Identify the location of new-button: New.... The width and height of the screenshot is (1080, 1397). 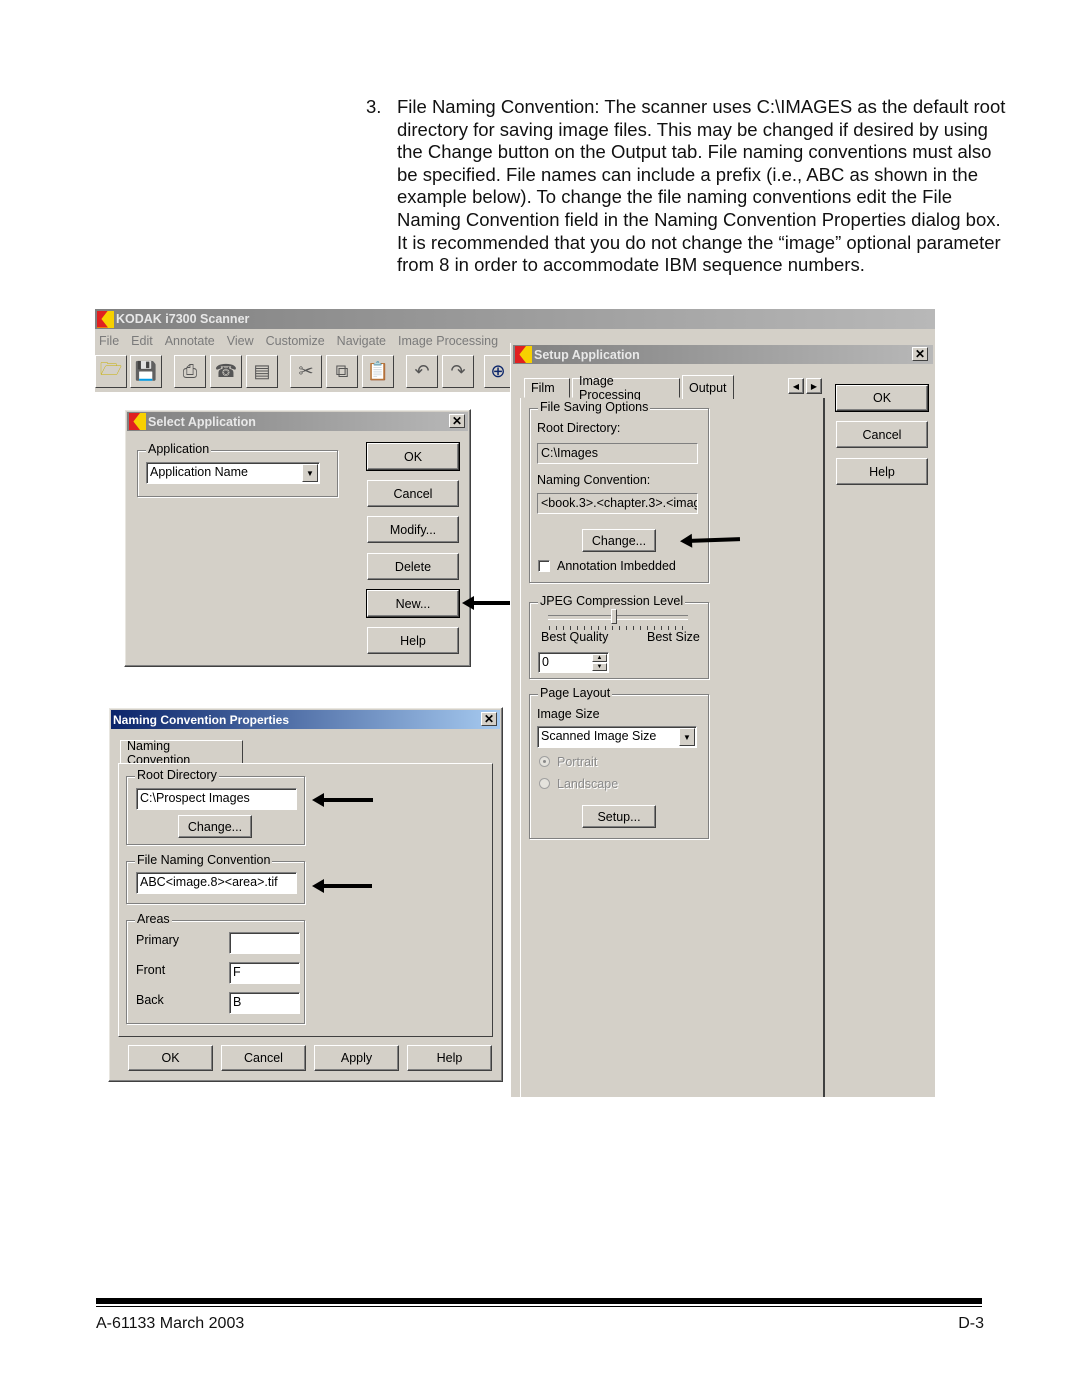
(413, 603).